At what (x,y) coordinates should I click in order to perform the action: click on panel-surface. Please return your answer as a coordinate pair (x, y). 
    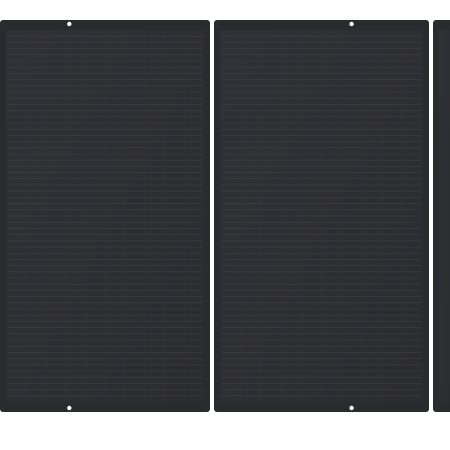
    Looking at the image, I should click on (444, 216).